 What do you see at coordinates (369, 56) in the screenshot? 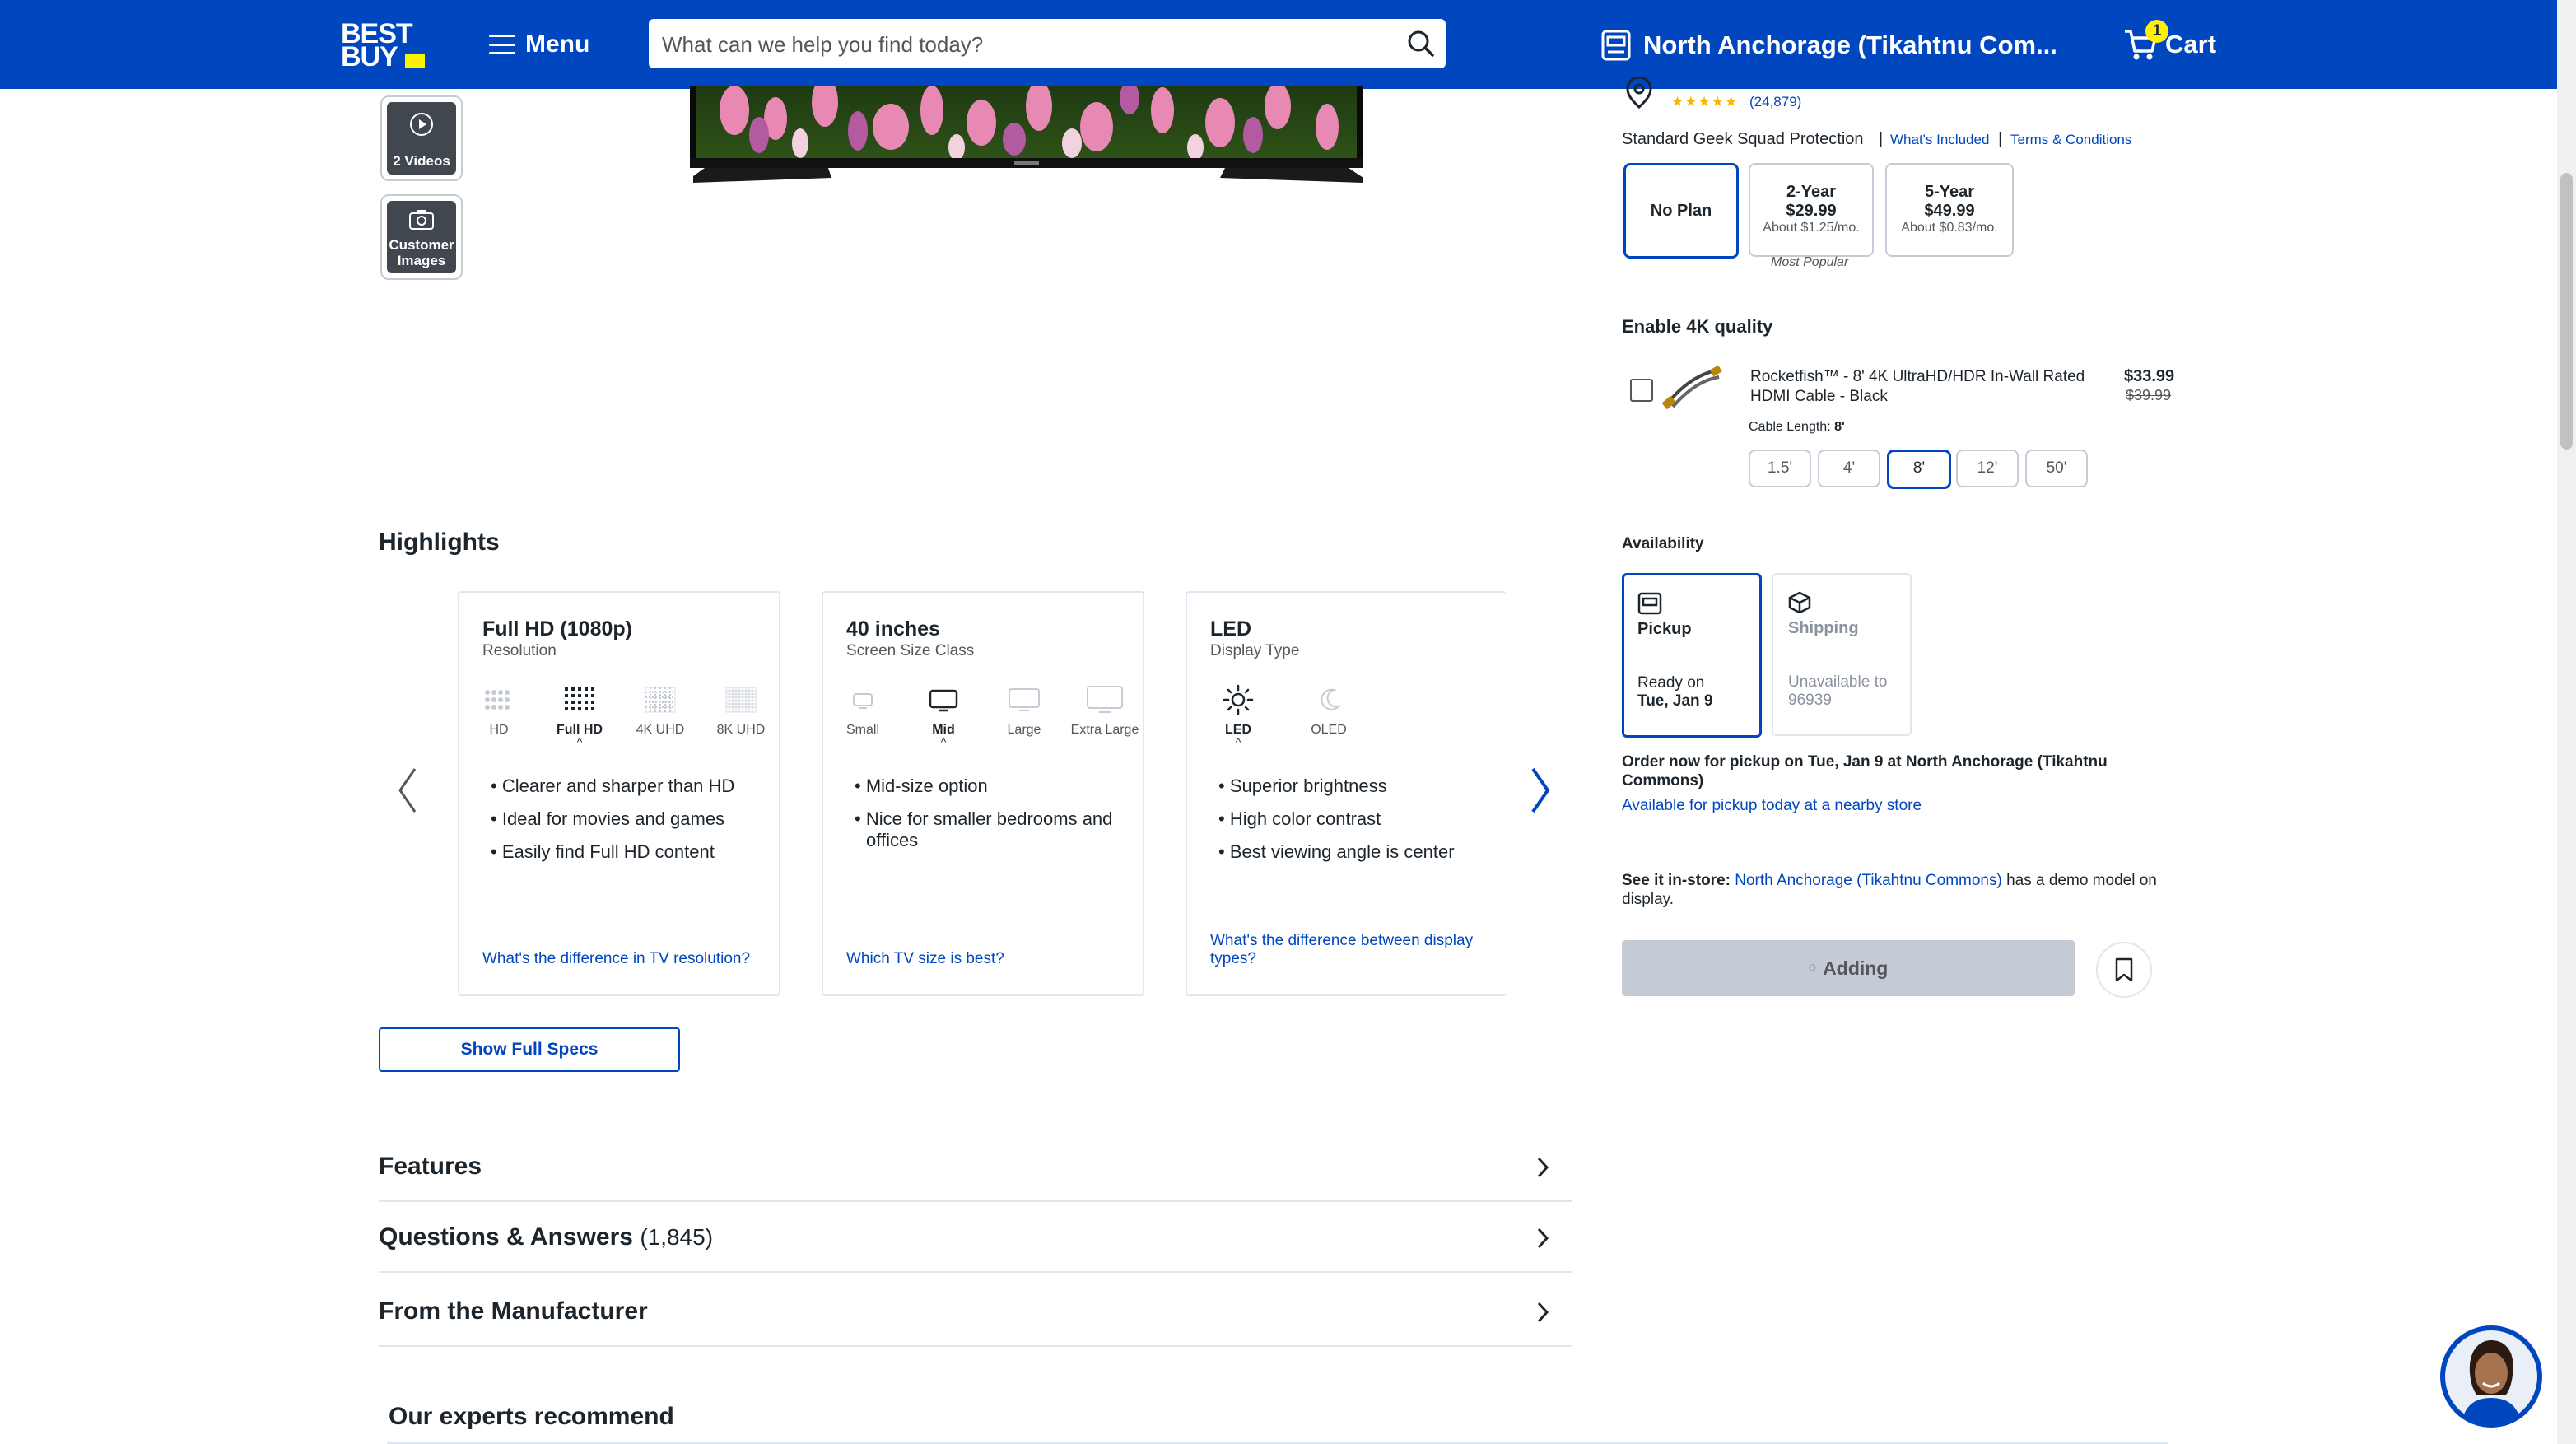
I see `logo-text-buy: BUY` at bounding box center [369, 56].